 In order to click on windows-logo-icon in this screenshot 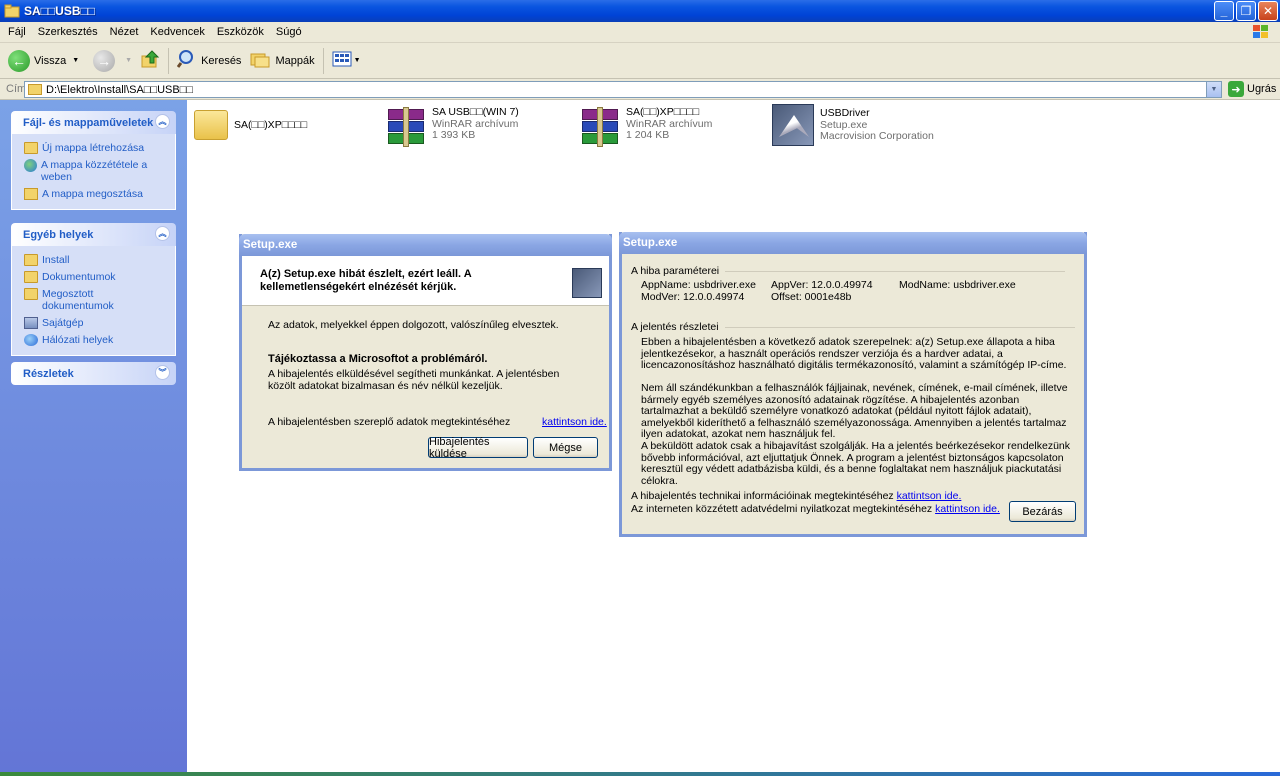, I will do `click(1261, 32)`.